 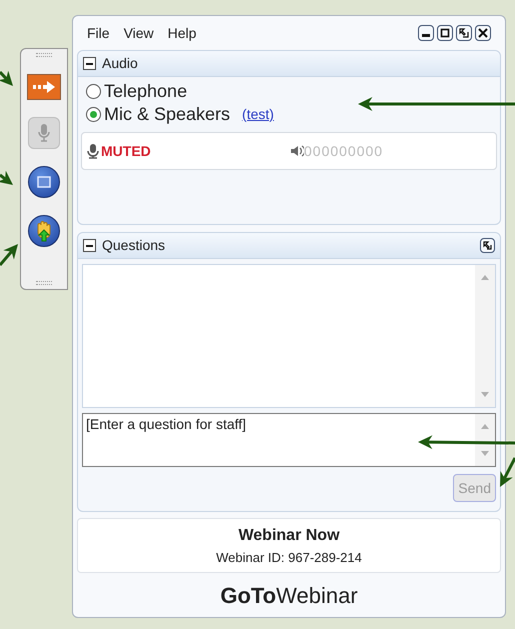 I want to click on close-icon, so click(x=483, y=33).